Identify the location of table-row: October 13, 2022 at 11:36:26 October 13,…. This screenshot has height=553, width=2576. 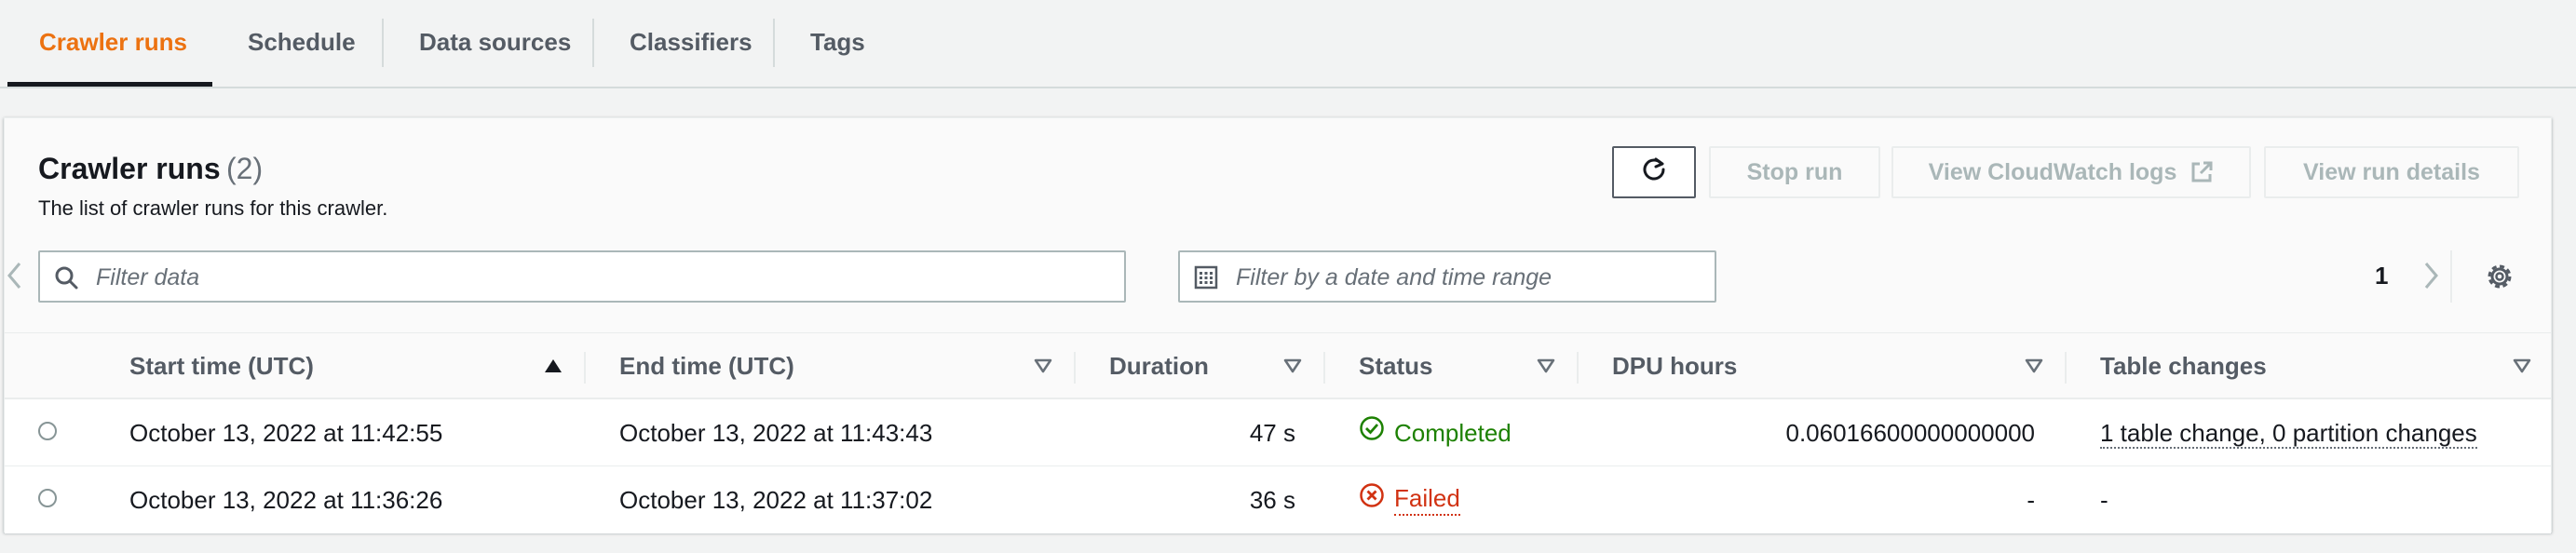
(1278, 499).